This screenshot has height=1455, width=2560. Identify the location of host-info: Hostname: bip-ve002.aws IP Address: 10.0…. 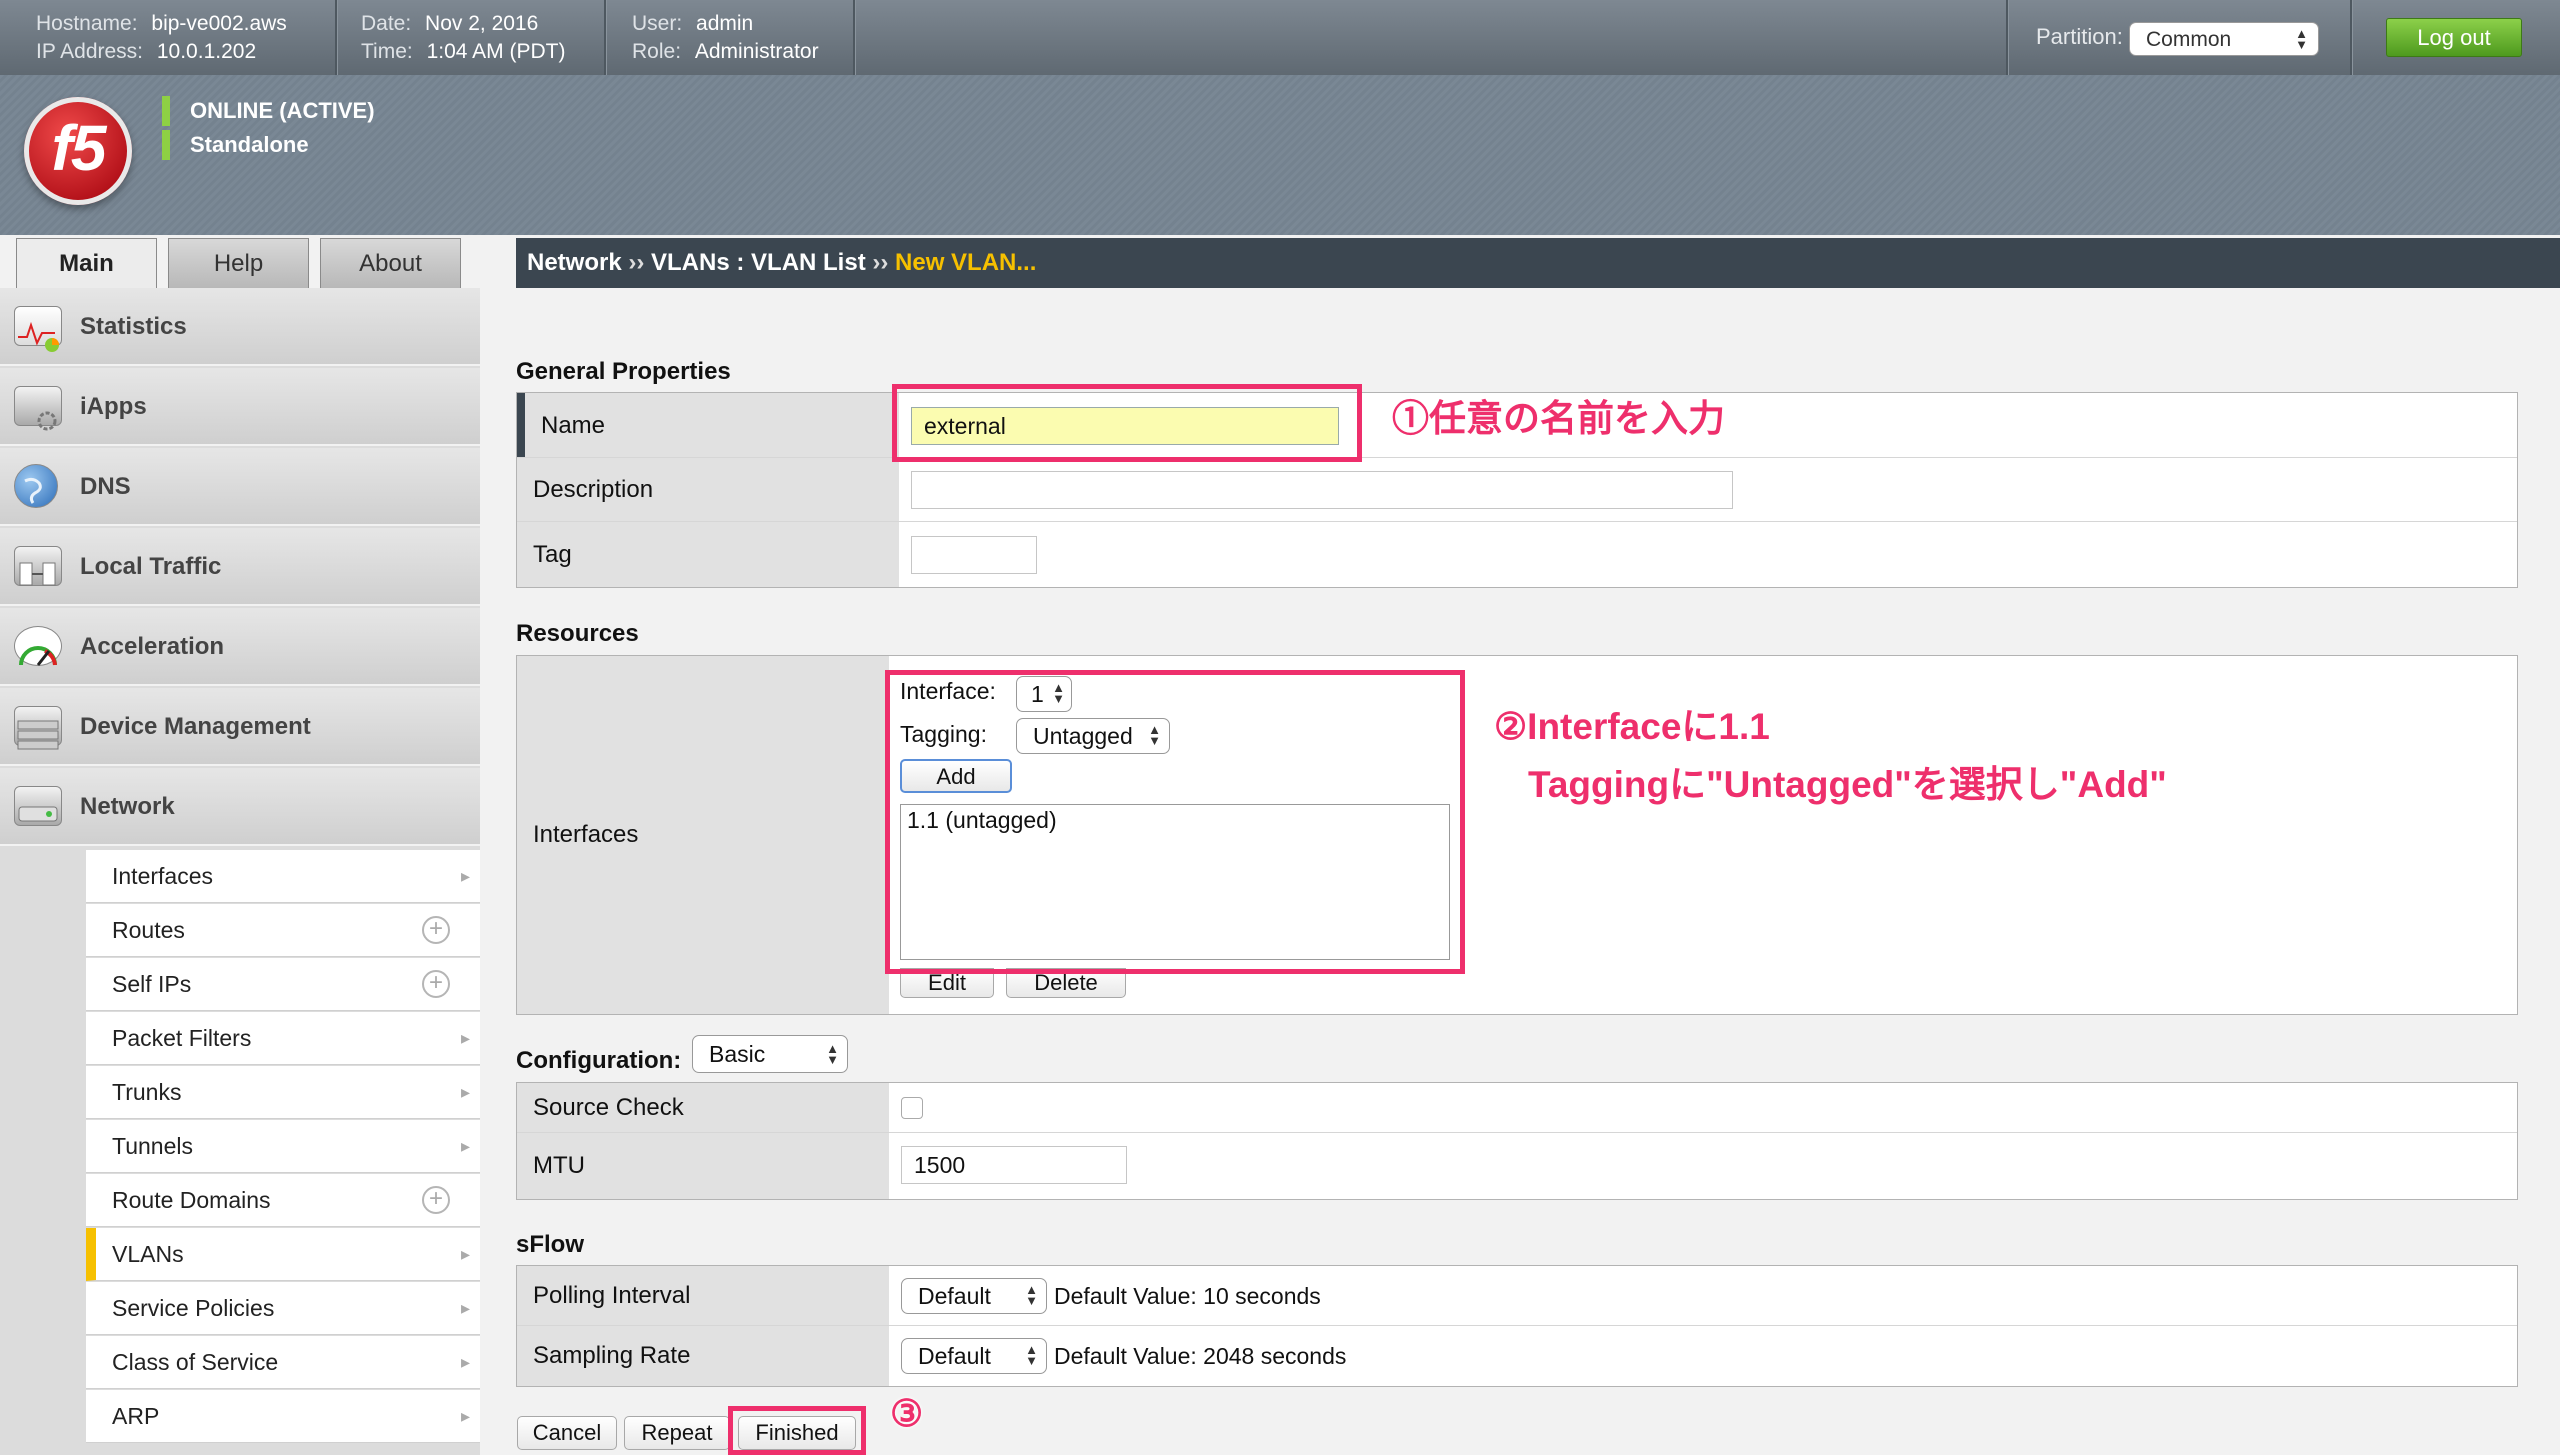
(161, 38).